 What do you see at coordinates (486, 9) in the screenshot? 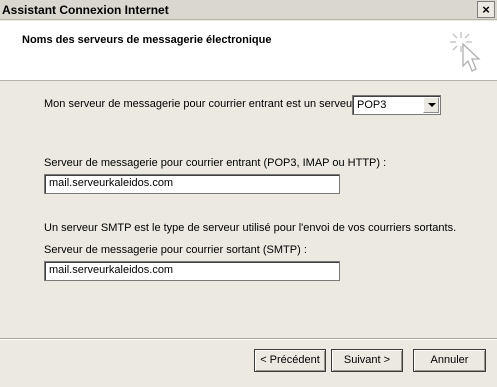
I see `close-button: ×` at bounding box center [486, 9].